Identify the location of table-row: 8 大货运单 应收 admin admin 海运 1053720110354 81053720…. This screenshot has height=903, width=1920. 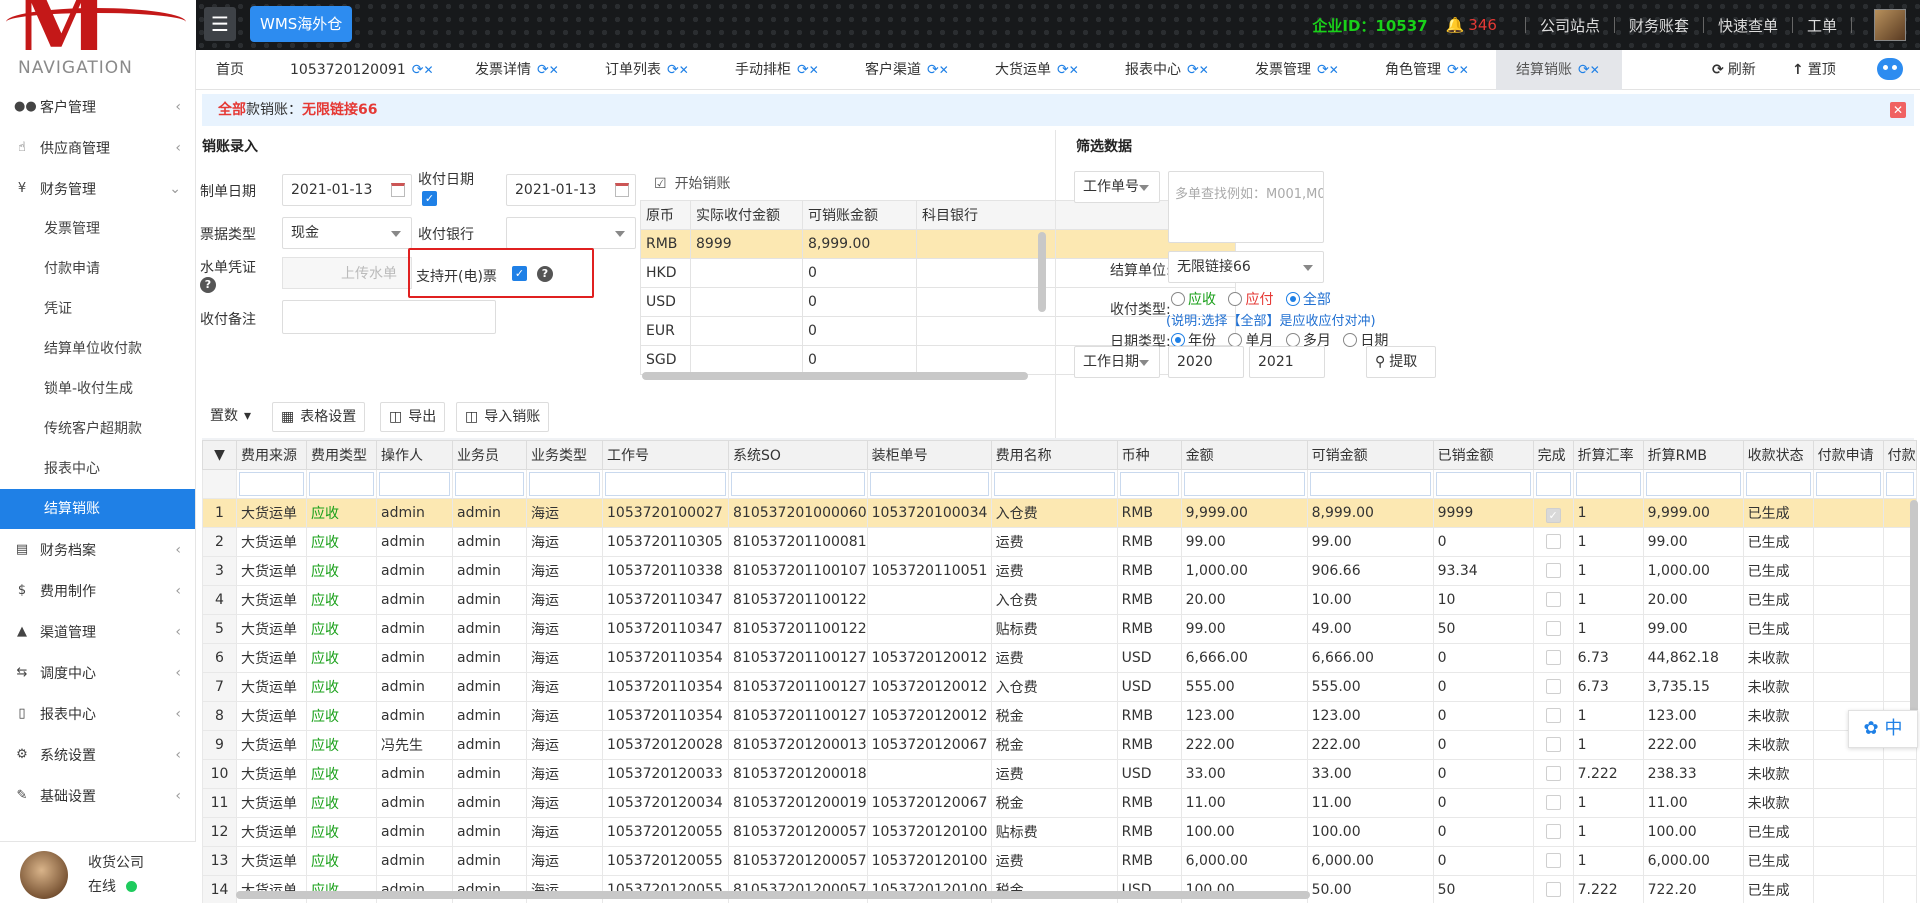
(1059, 716).